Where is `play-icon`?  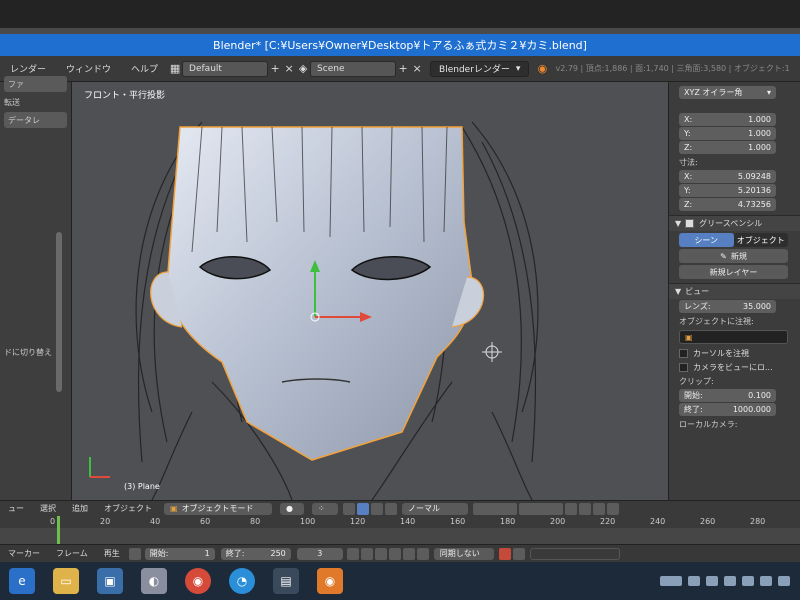
play-icon is located at coordinates (394, 553).